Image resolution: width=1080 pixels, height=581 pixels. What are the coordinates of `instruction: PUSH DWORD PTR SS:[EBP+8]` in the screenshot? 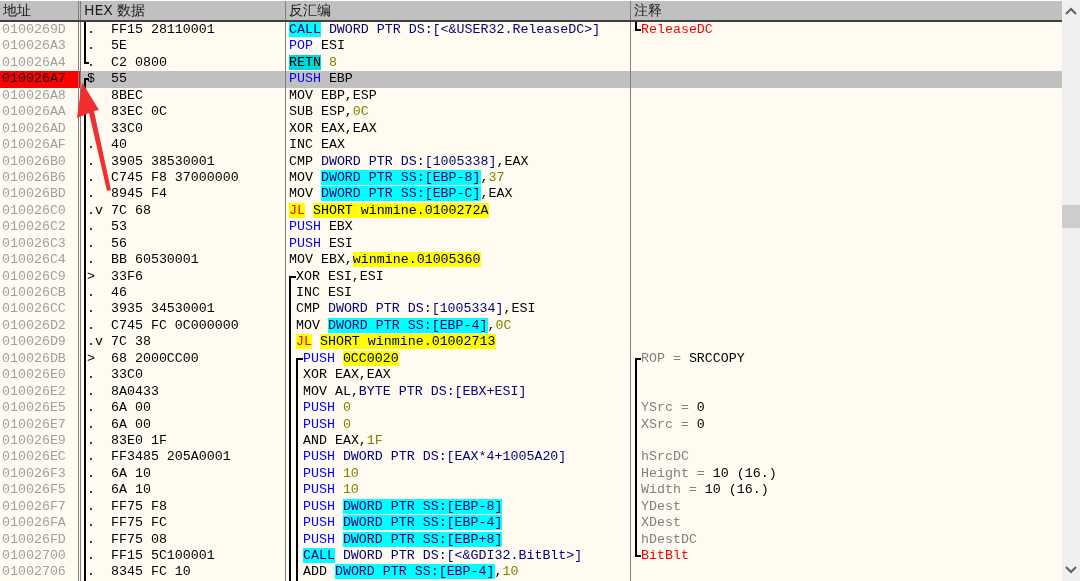 It's located at (403, 539).